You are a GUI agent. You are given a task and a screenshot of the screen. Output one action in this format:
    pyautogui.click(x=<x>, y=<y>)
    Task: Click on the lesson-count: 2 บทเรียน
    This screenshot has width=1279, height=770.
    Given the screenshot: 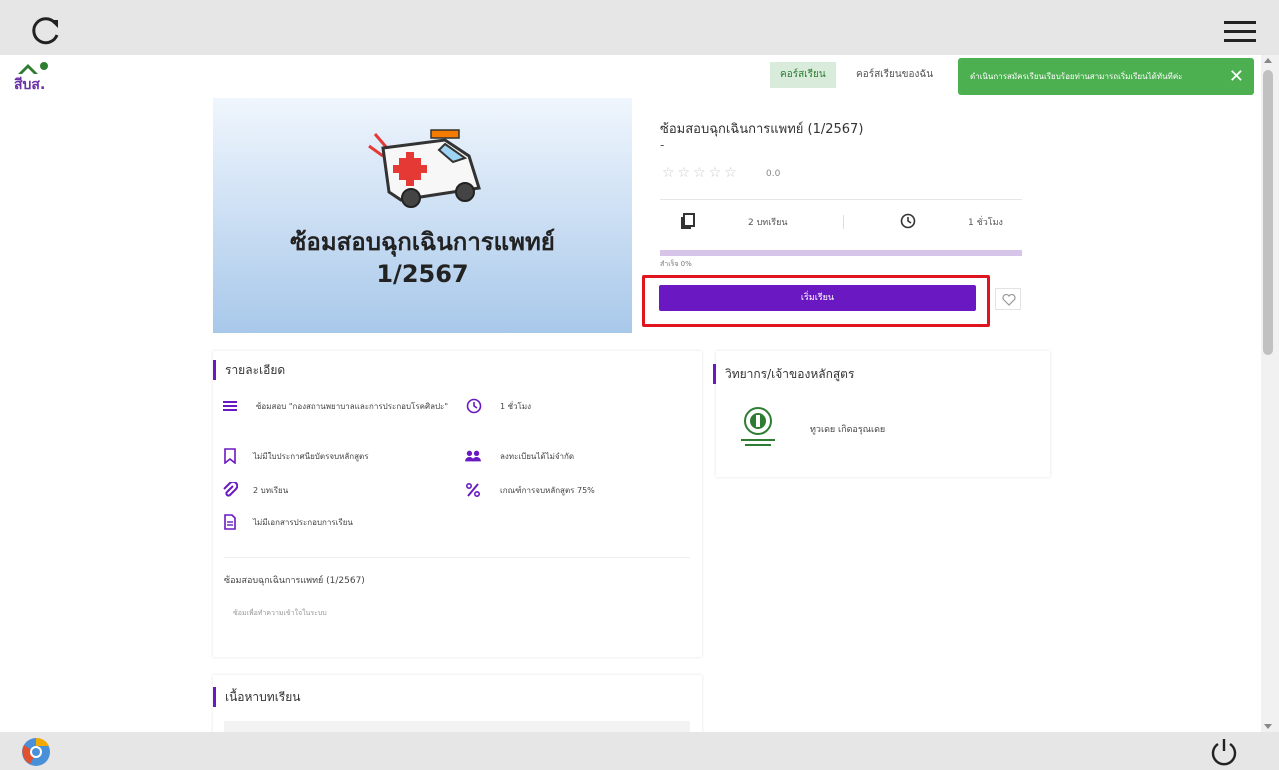 What is the action you would take?
    pyautogui.click(x=768, y=223)
    